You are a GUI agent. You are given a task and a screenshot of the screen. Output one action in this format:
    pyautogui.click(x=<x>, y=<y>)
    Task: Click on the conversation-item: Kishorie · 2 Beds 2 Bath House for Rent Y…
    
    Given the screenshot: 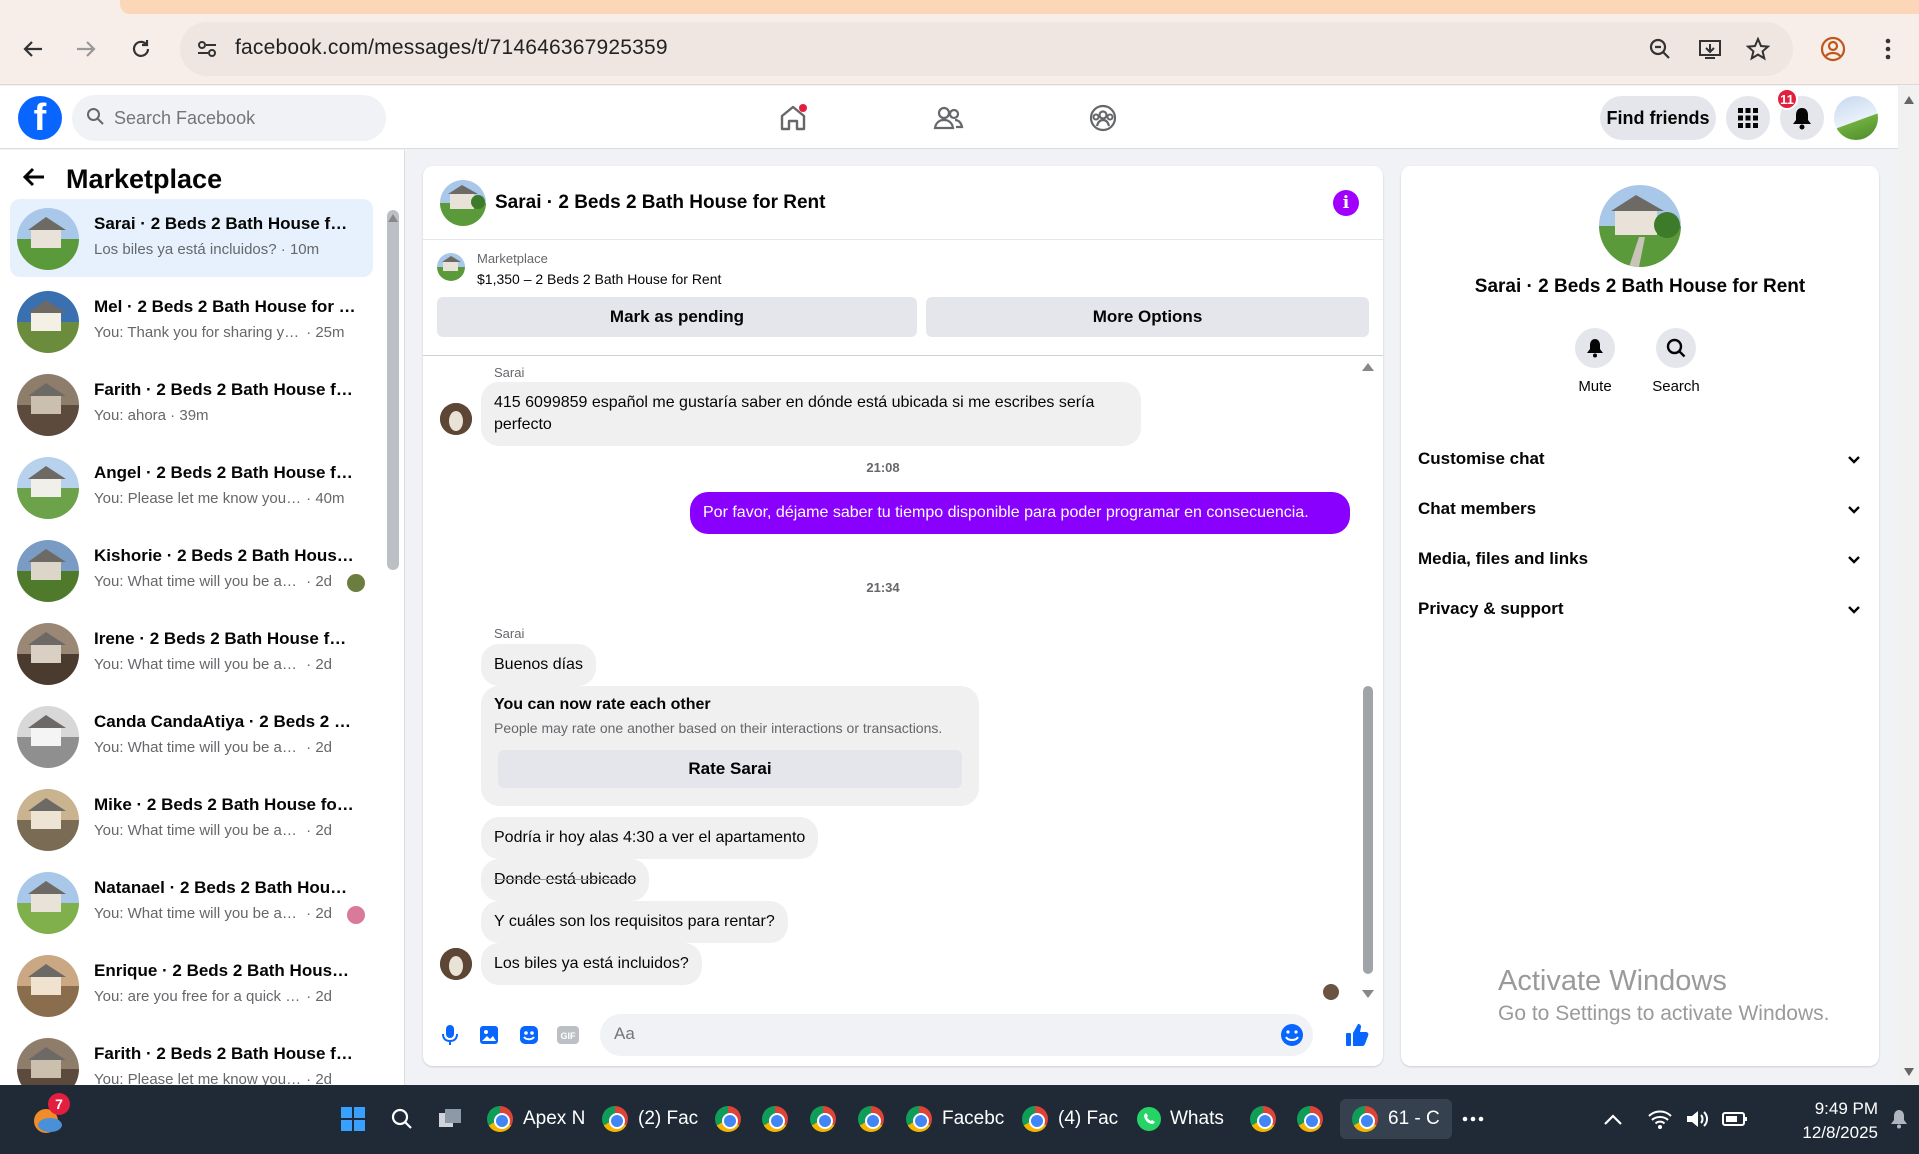 What is the action you would take?
    pyautogui.click(x=191, y=570)
    